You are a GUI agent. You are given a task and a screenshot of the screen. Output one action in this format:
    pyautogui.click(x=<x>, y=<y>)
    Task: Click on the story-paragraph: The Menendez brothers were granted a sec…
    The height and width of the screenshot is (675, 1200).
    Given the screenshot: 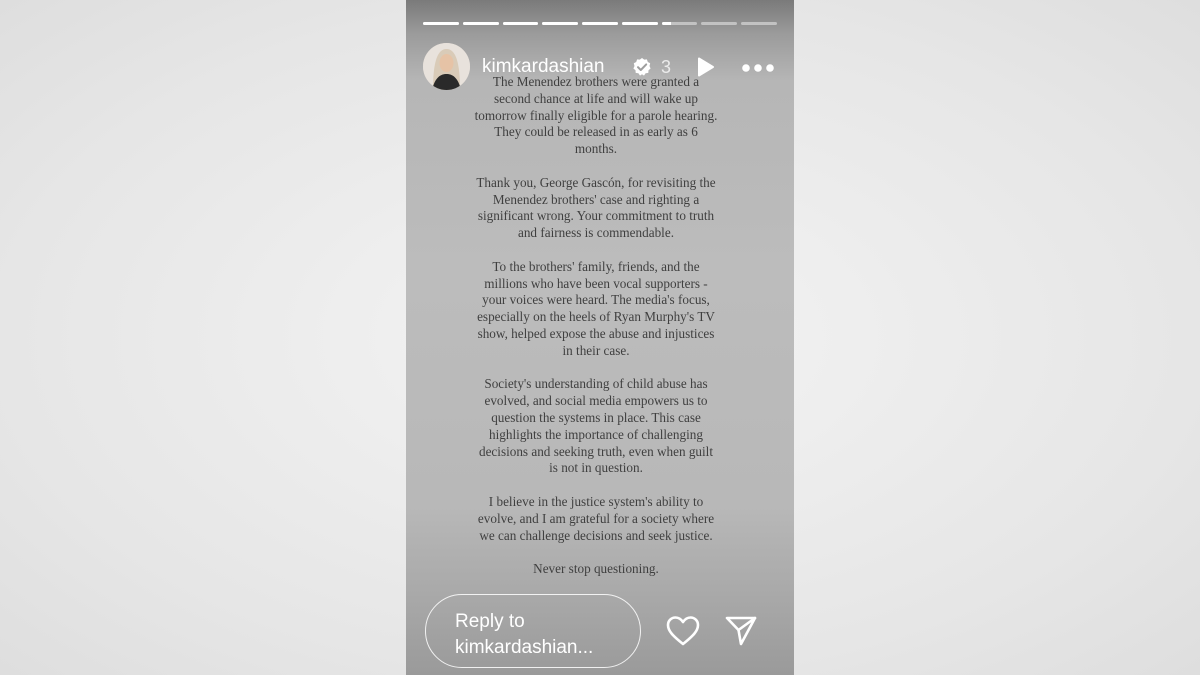 What is the action you would take?
    pyautogui.click(x=596, y=115)
    